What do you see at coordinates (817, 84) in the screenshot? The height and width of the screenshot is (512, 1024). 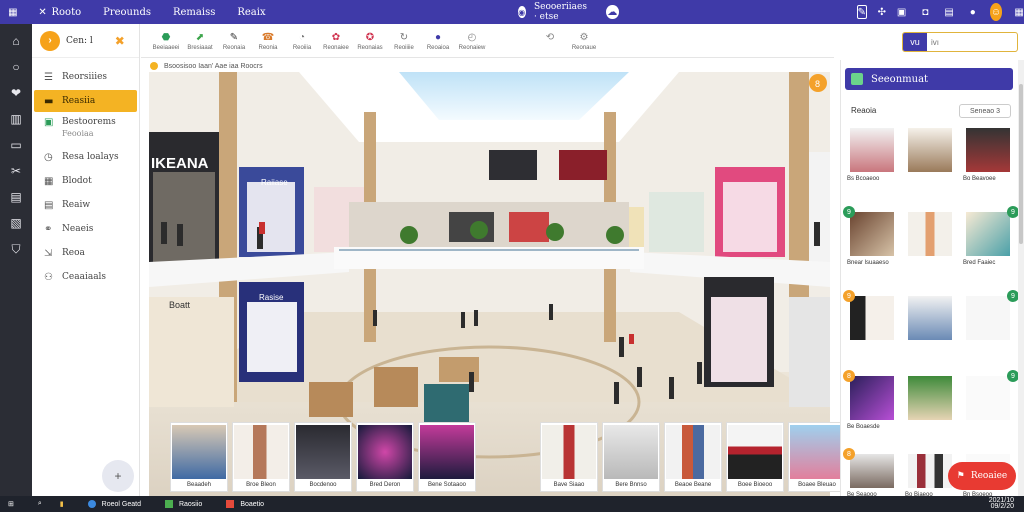 I see `scene-corner-badge: 8` at bounding box center [817, 84].